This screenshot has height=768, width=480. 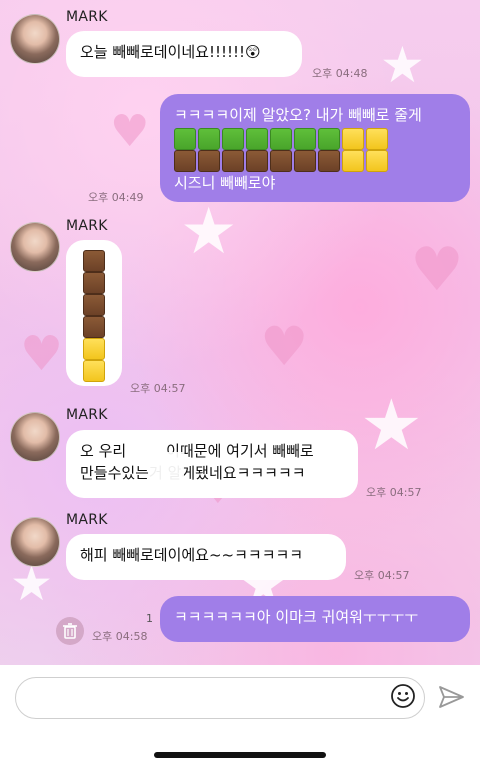 I want to click on message-text: ㅋㅋㅋㅋㅋㅋ아 이마크 귀여워ㅜㅜㅜㅜ, so click(x=296, y=617).